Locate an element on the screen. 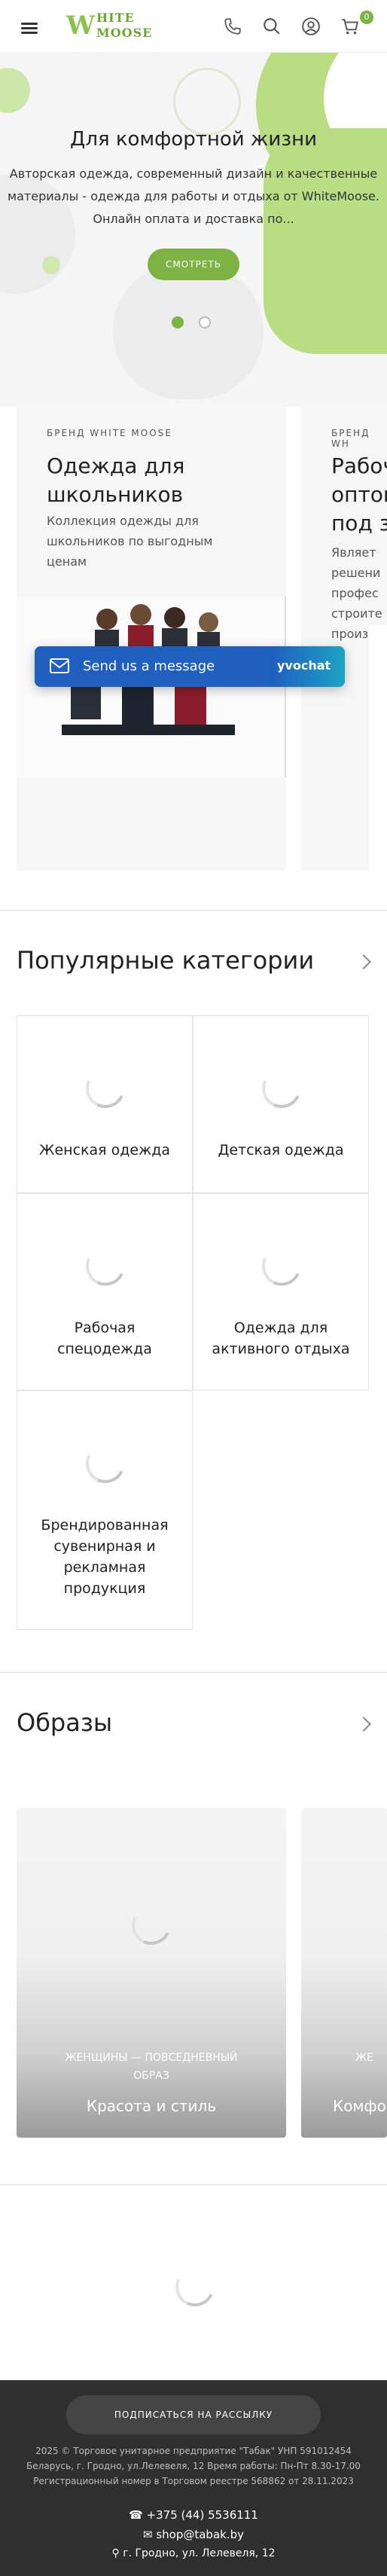 The image size is (387, 2576). category-label: Одежда для активного отдыха is located at coordinates (281, 1339).